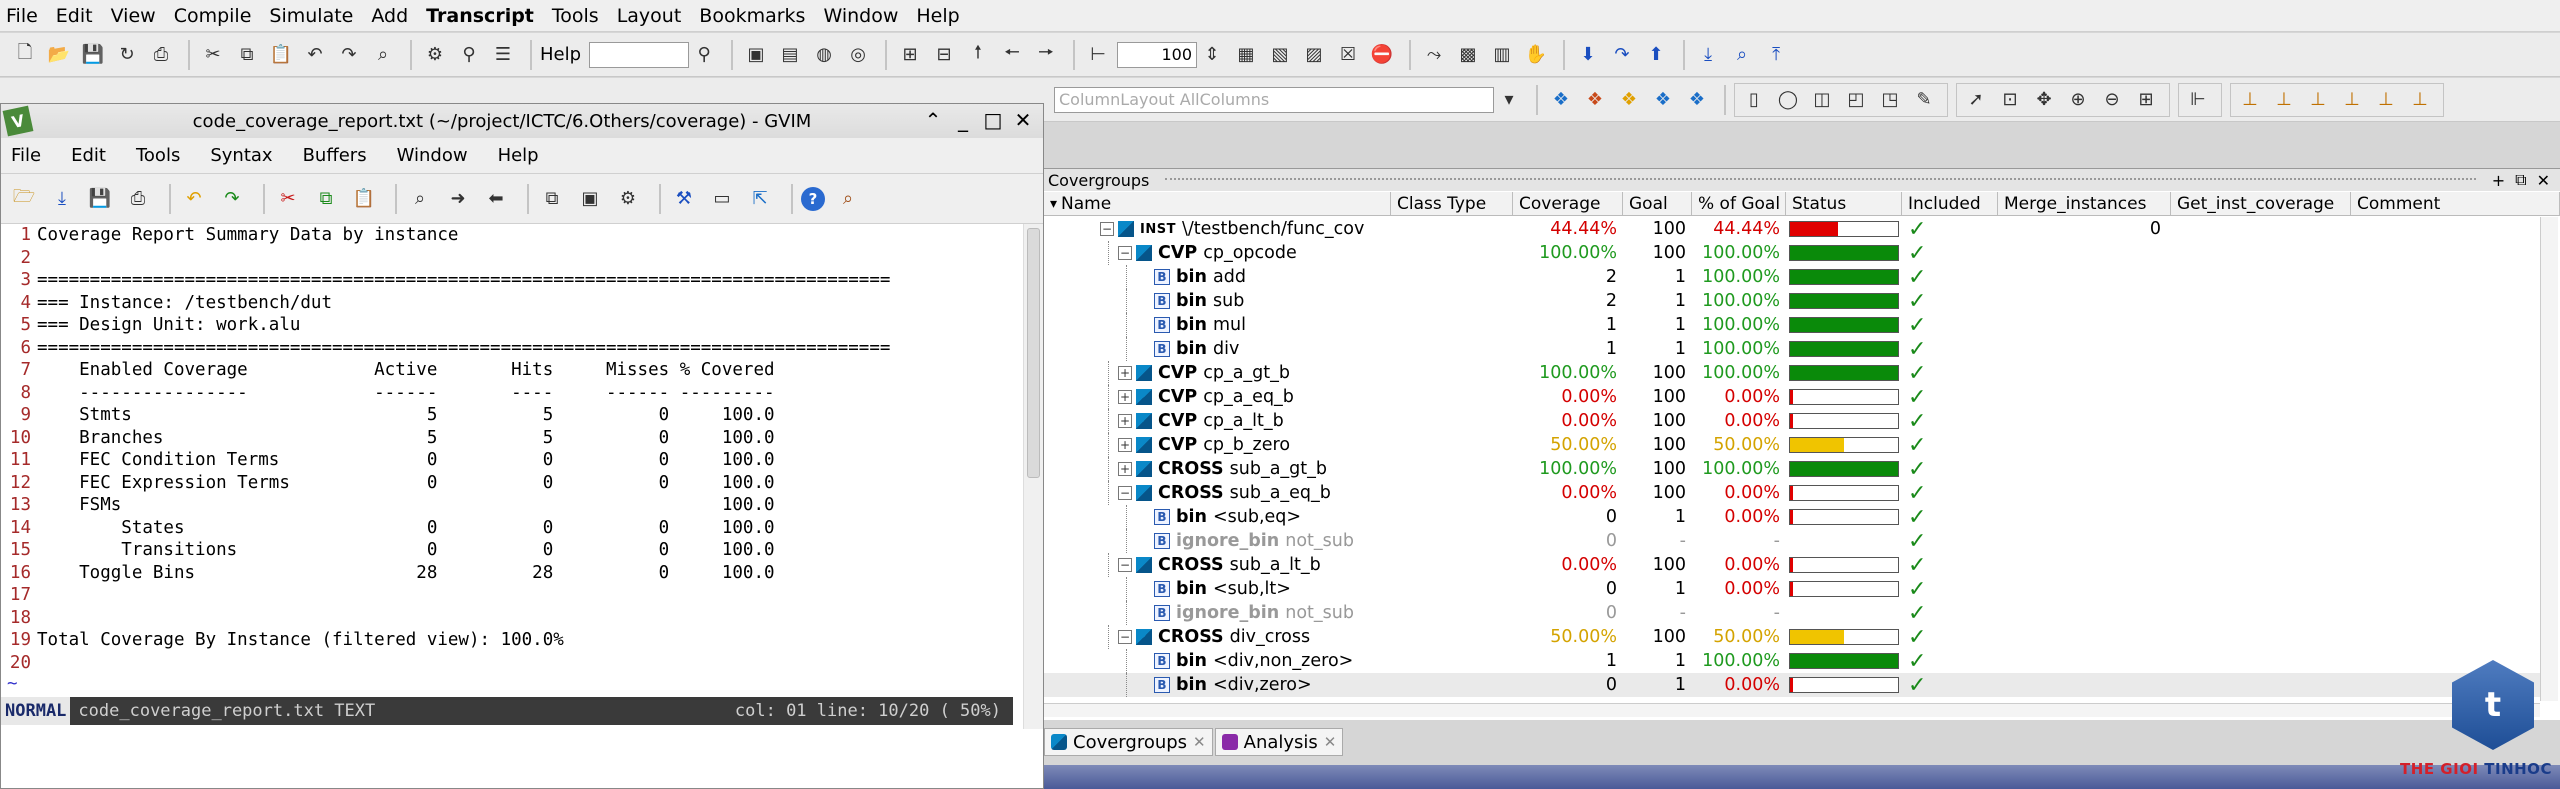 Image resolution: width=2560 pixels, height=789 pixels. Describe the element at coordinates (2198, 100) in the screenshot. I see `mark-icon: ⊩` at that location.